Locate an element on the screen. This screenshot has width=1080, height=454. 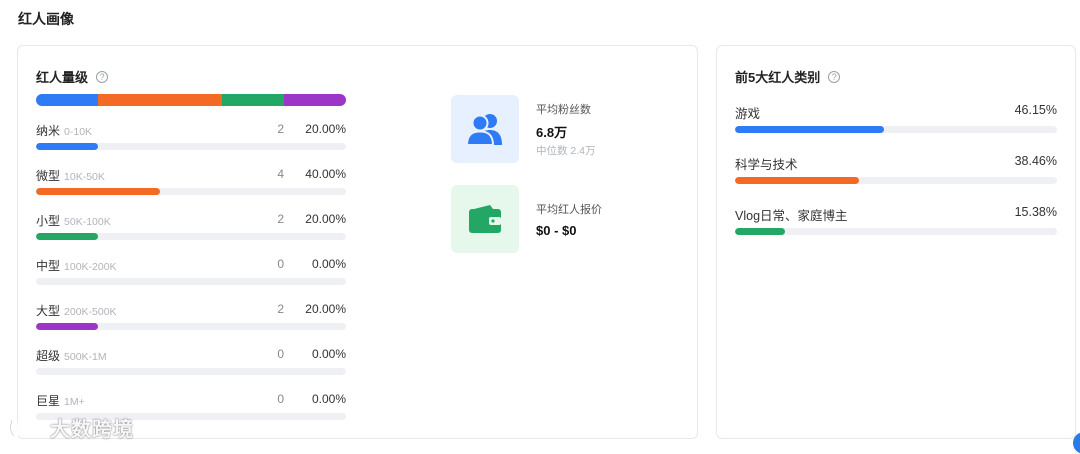
avg-followers-label: 平均粉丝数 is located at coordinates (563, 110).